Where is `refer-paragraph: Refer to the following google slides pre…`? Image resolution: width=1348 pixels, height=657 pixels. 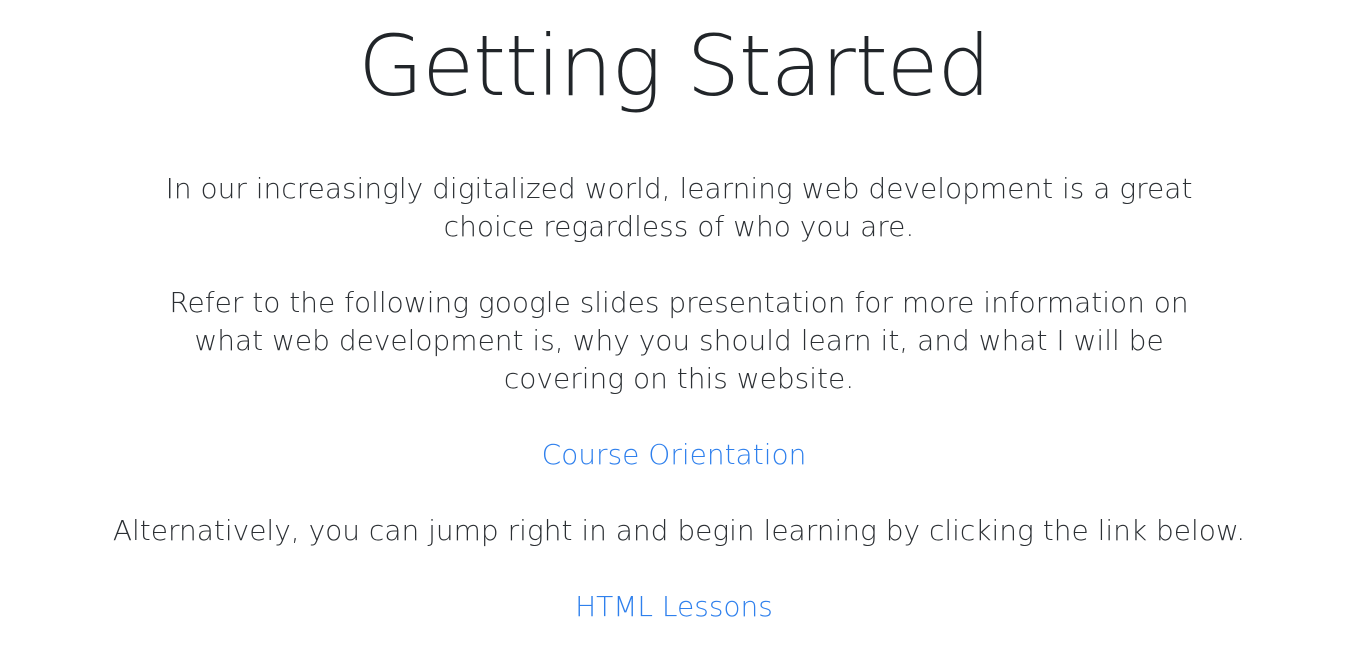
refer-paragraph: Refer to the following google slides pre… is located at coordinates (679, 340).